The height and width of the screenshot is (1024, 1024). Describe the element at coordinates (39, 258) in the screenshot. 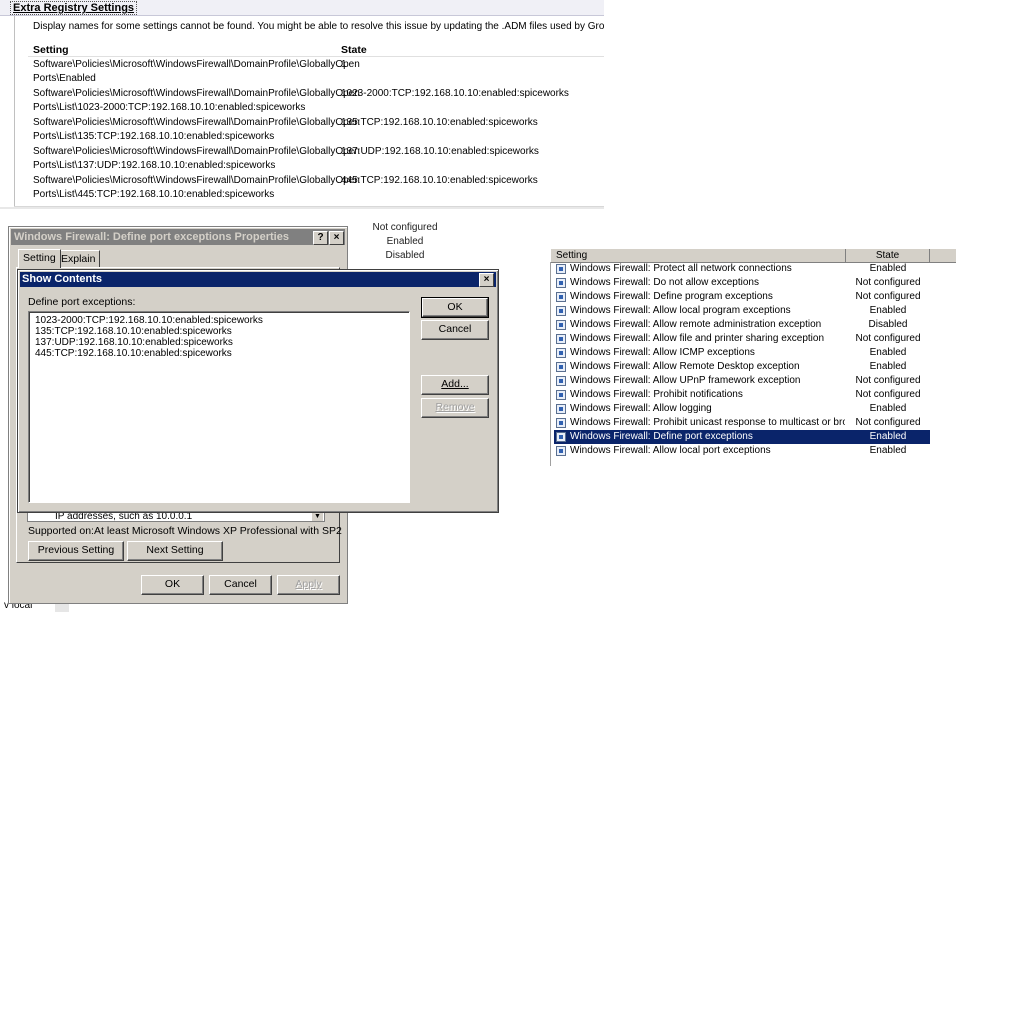

I see `tab-setting: Setting` at that location.